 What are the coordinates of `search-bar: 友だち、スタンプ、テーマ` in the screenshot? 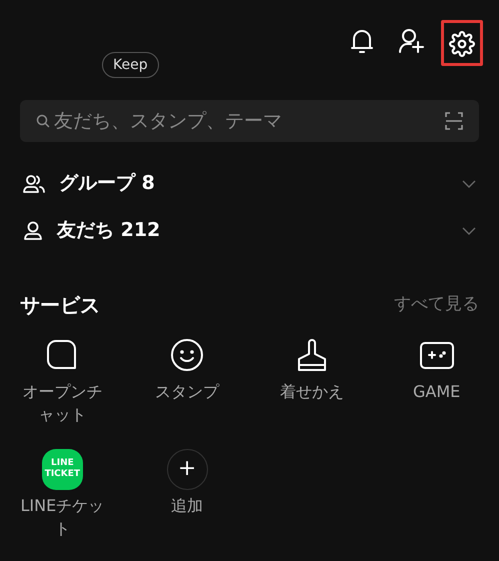 It's located at (249, 121).